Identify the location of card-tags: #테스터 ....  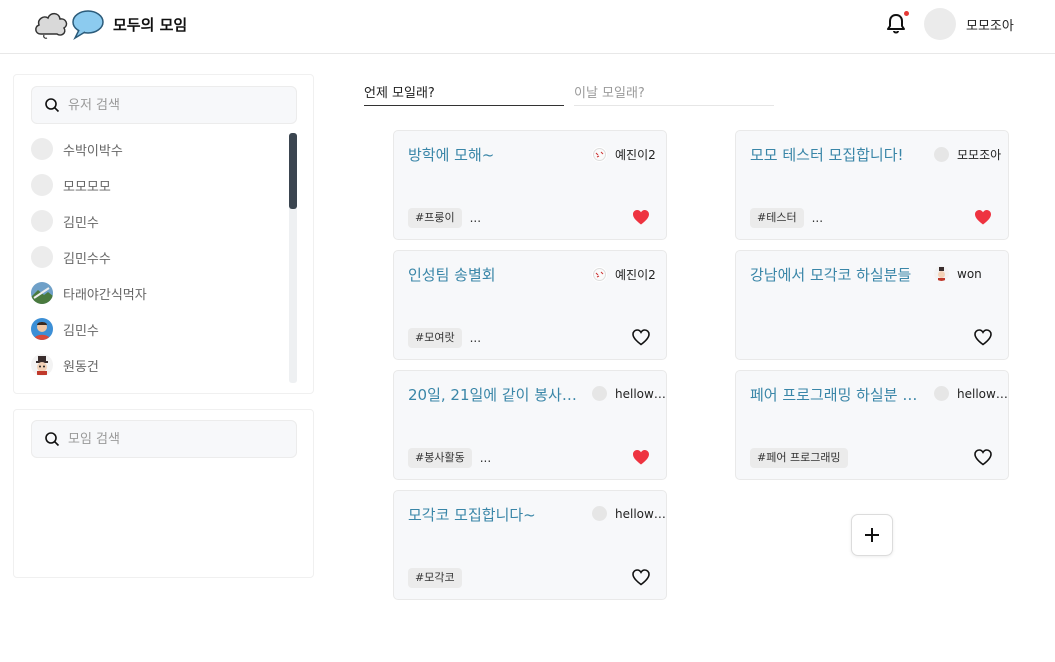
(786, 218).